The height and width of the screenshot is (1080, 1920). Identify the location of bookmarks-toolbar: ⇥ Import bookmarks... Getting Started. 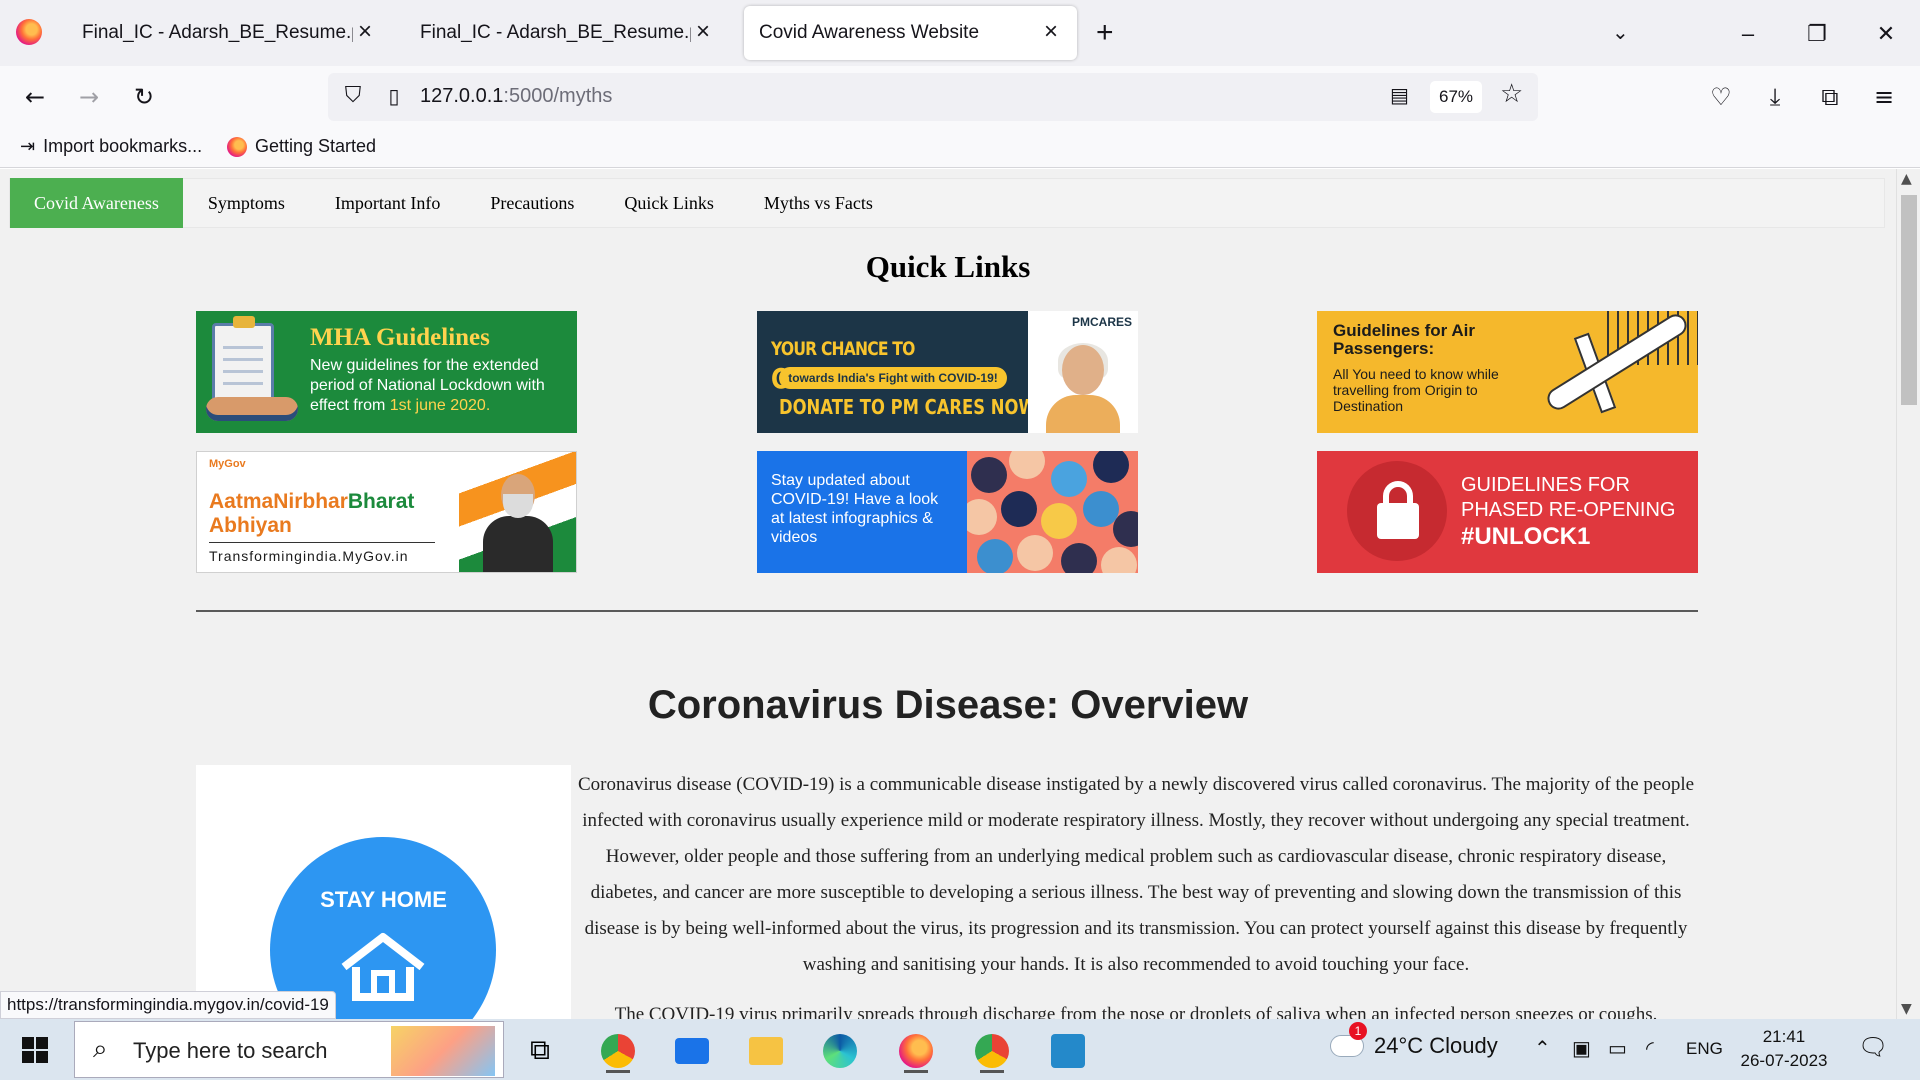
(960, 148).